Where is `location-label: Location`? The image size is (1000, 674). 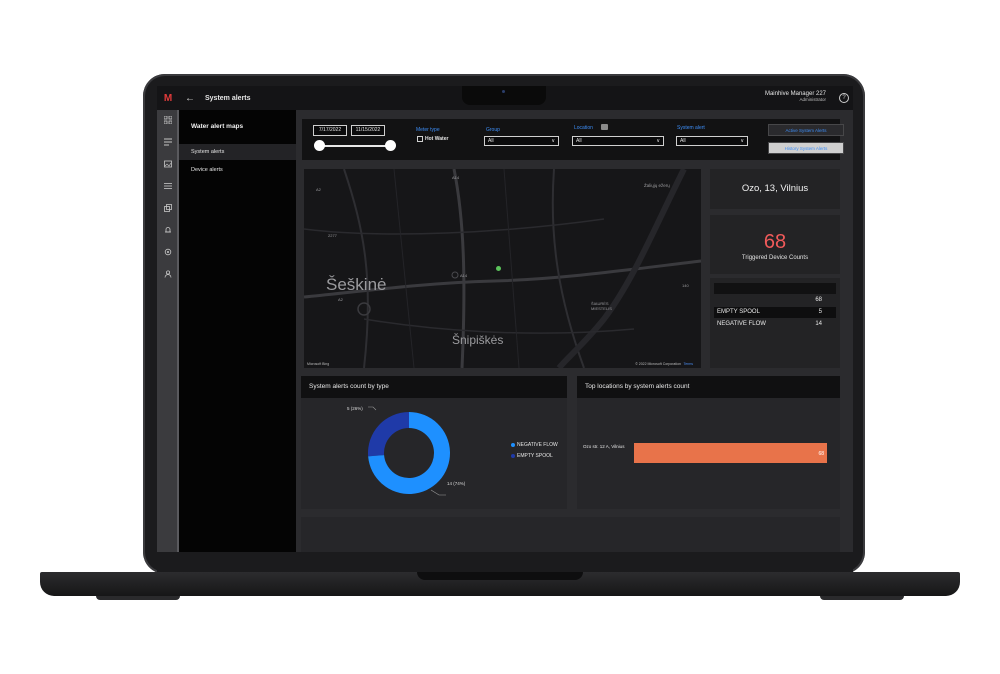 location-label: Location is located at coordinates (583, 128).